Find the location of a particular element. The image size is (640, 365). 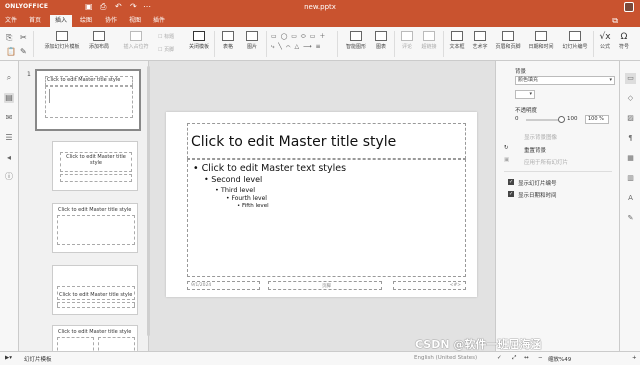

symbol-button: Ω 符号 is located at coordinates (624, 40).